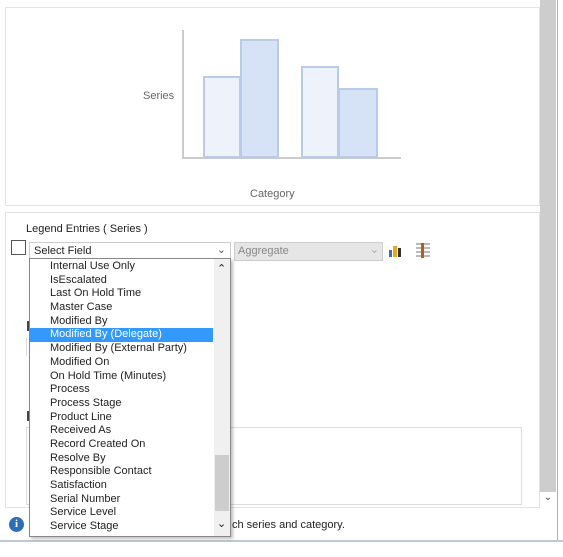 The image size is (563, 557). I want to click on info-text: ch series and category., so click(288, 525).